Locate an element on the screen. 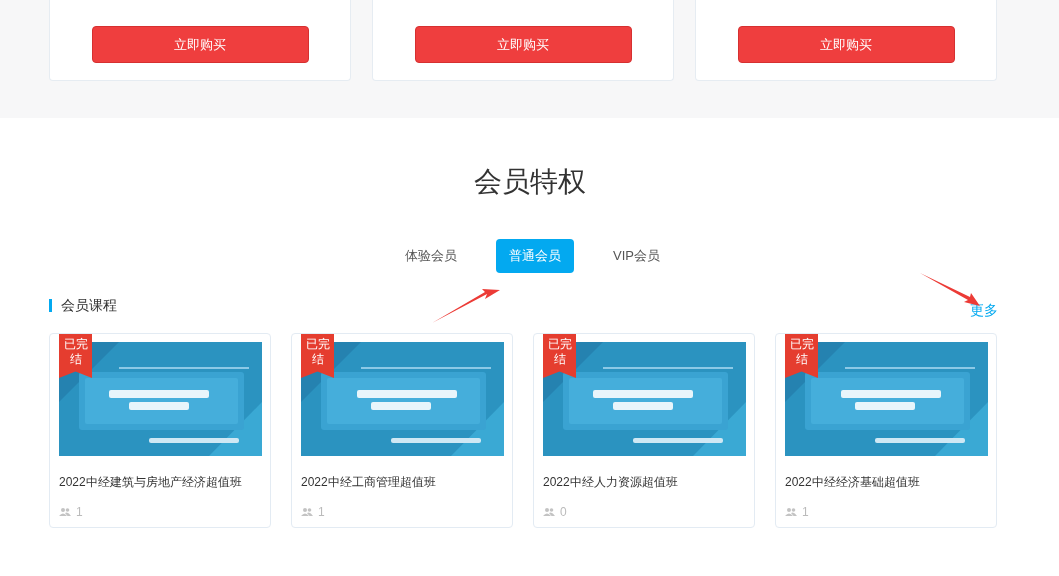 Image resolution: width=1059 pixels, height=576 pixels. course-title: 2022中经经济基础超值班 is located at coordinates (853, 482).